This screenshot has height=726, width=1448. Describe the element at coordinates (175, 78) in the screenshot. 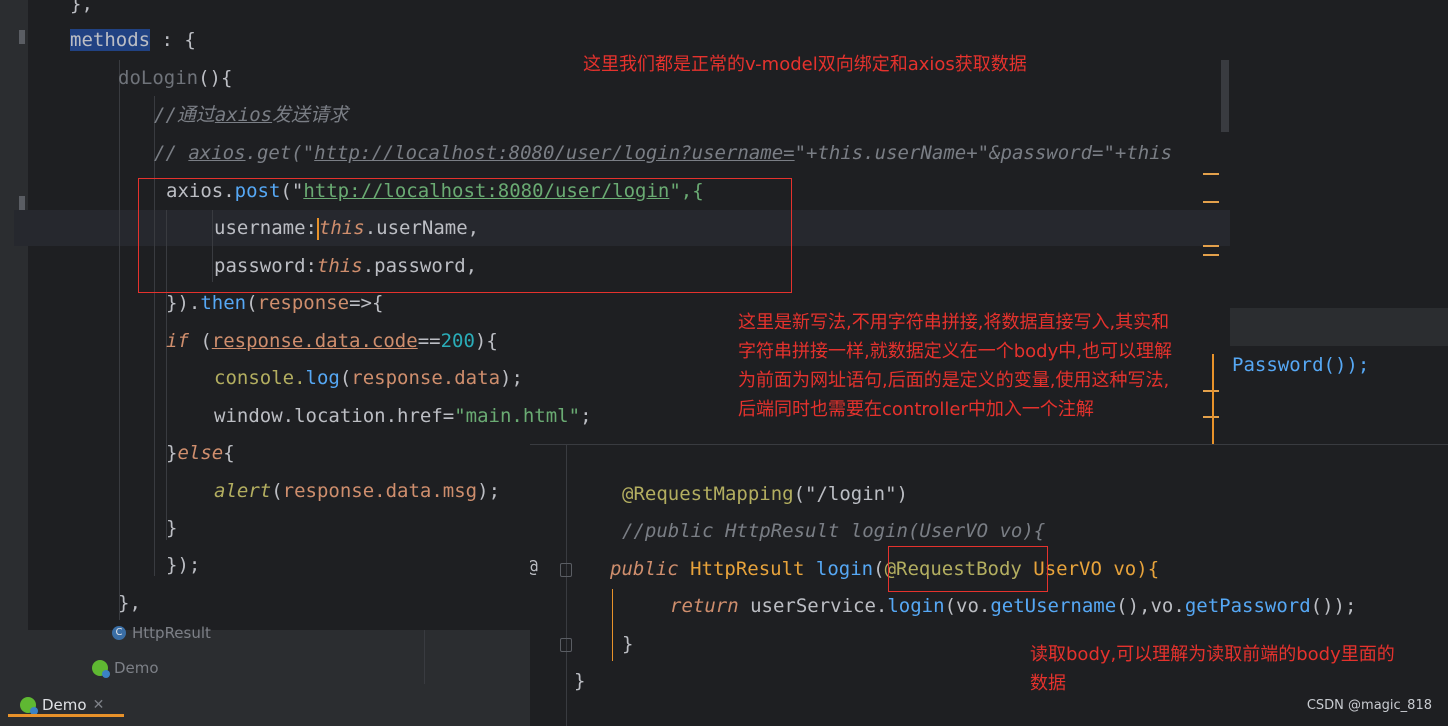

I see `code-line-dologin: doLogin(){` at that location.